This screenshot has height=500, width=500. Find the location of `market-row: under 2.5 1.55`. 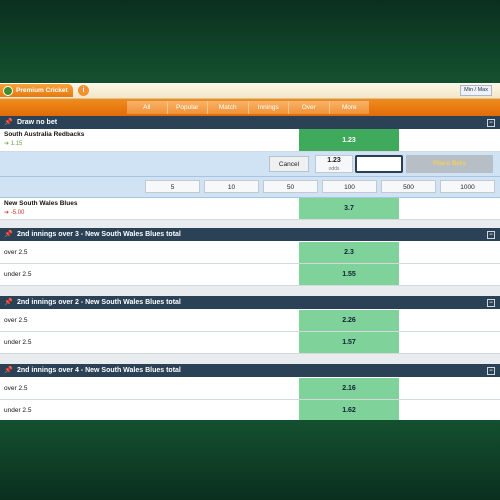

market-row: under 2.5 1.55 is located at coordinates (250, 275).